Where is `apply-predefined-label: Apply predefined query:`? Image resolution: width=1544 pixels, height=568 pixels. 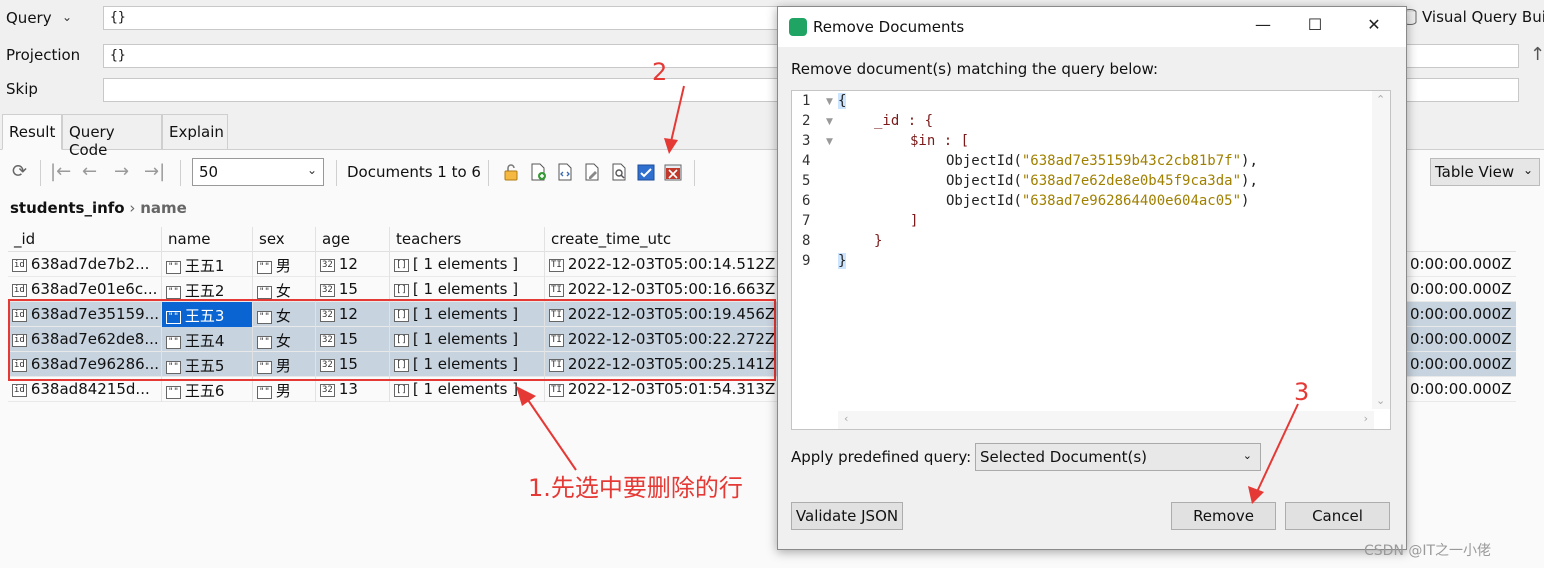 apply-predefined-label: Apply predefined query: is located at coordinates (881, 457).